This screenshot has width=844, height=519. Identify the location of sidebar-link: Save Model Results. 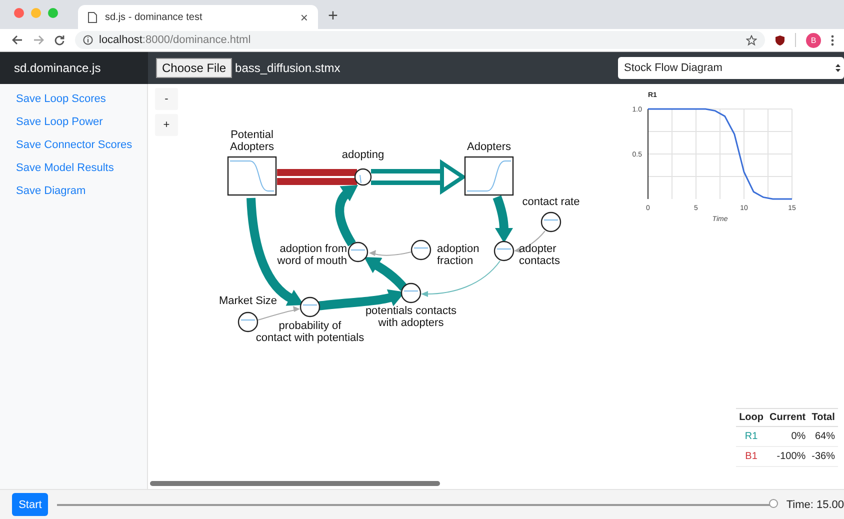
(81, 168).